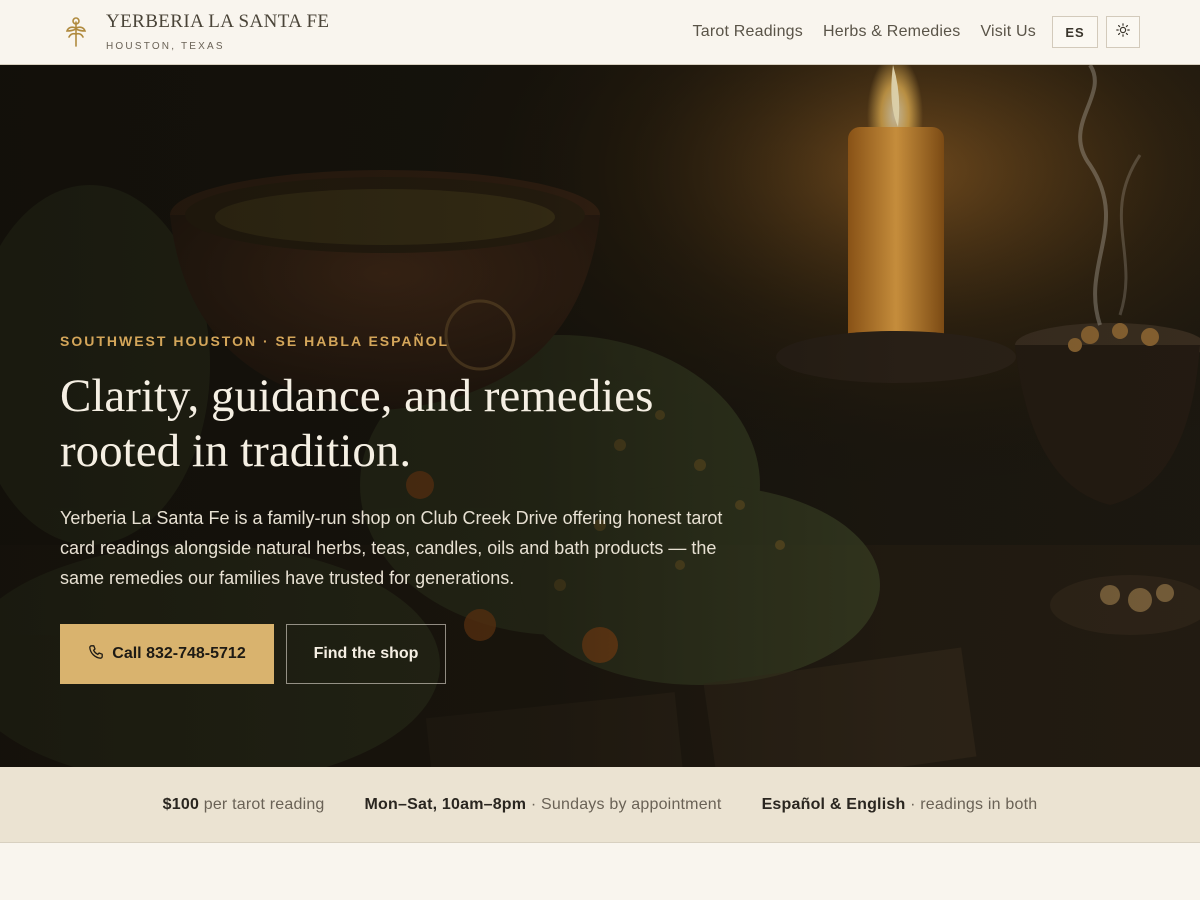  I want to click on hero-actions: Call 832-748-5712 Find the shop, so click(420, 654).